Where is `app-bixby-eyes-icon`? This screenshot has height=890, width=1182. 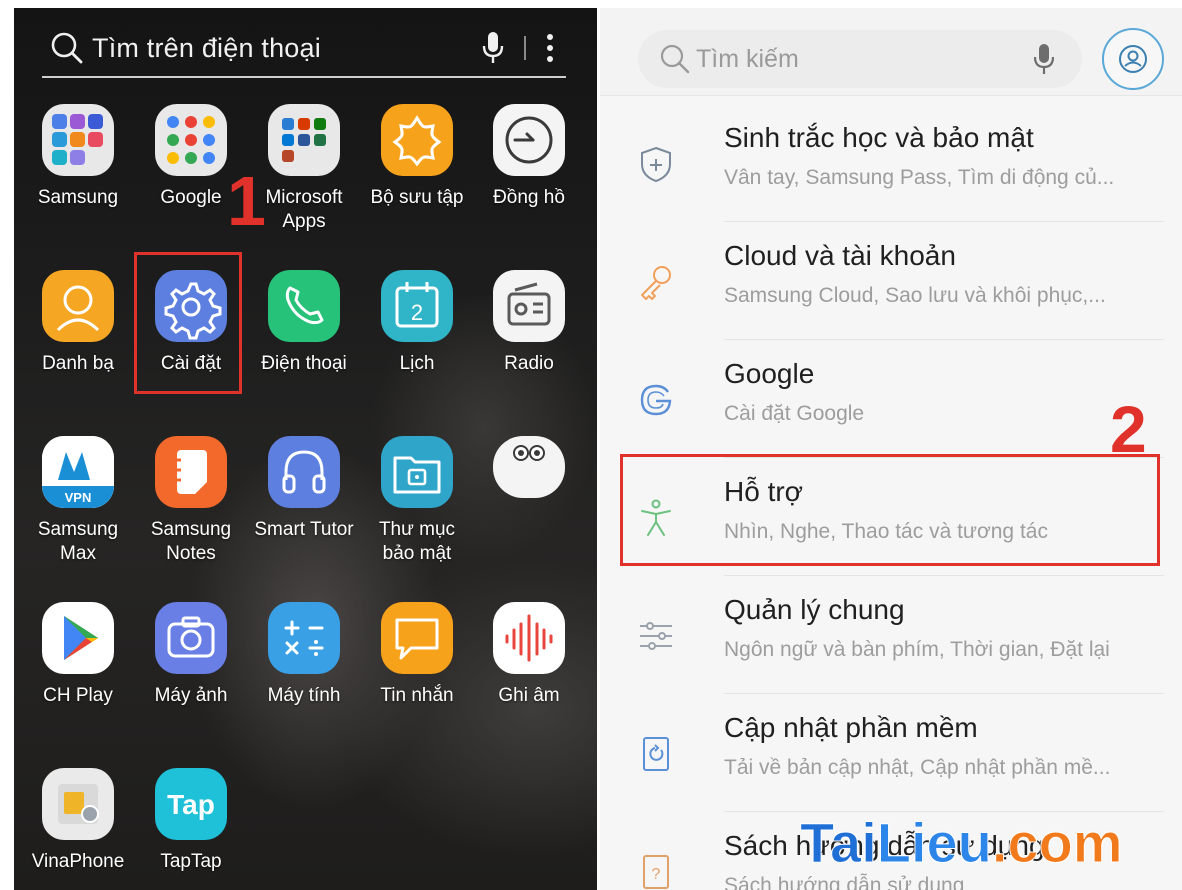 app-bixby-eyes-icon is located at coordinates (529, 472).